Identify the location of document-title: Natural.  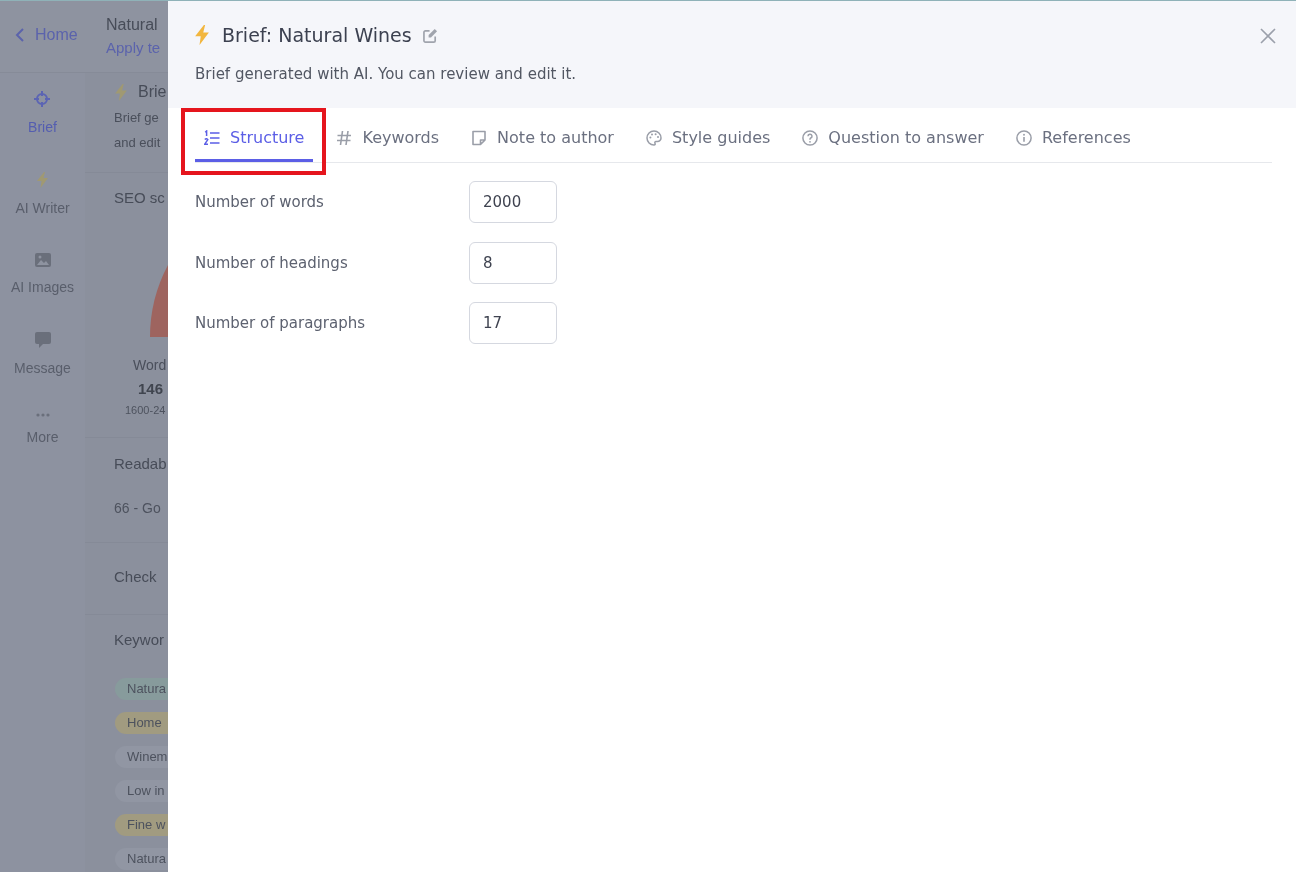
(132, 25).